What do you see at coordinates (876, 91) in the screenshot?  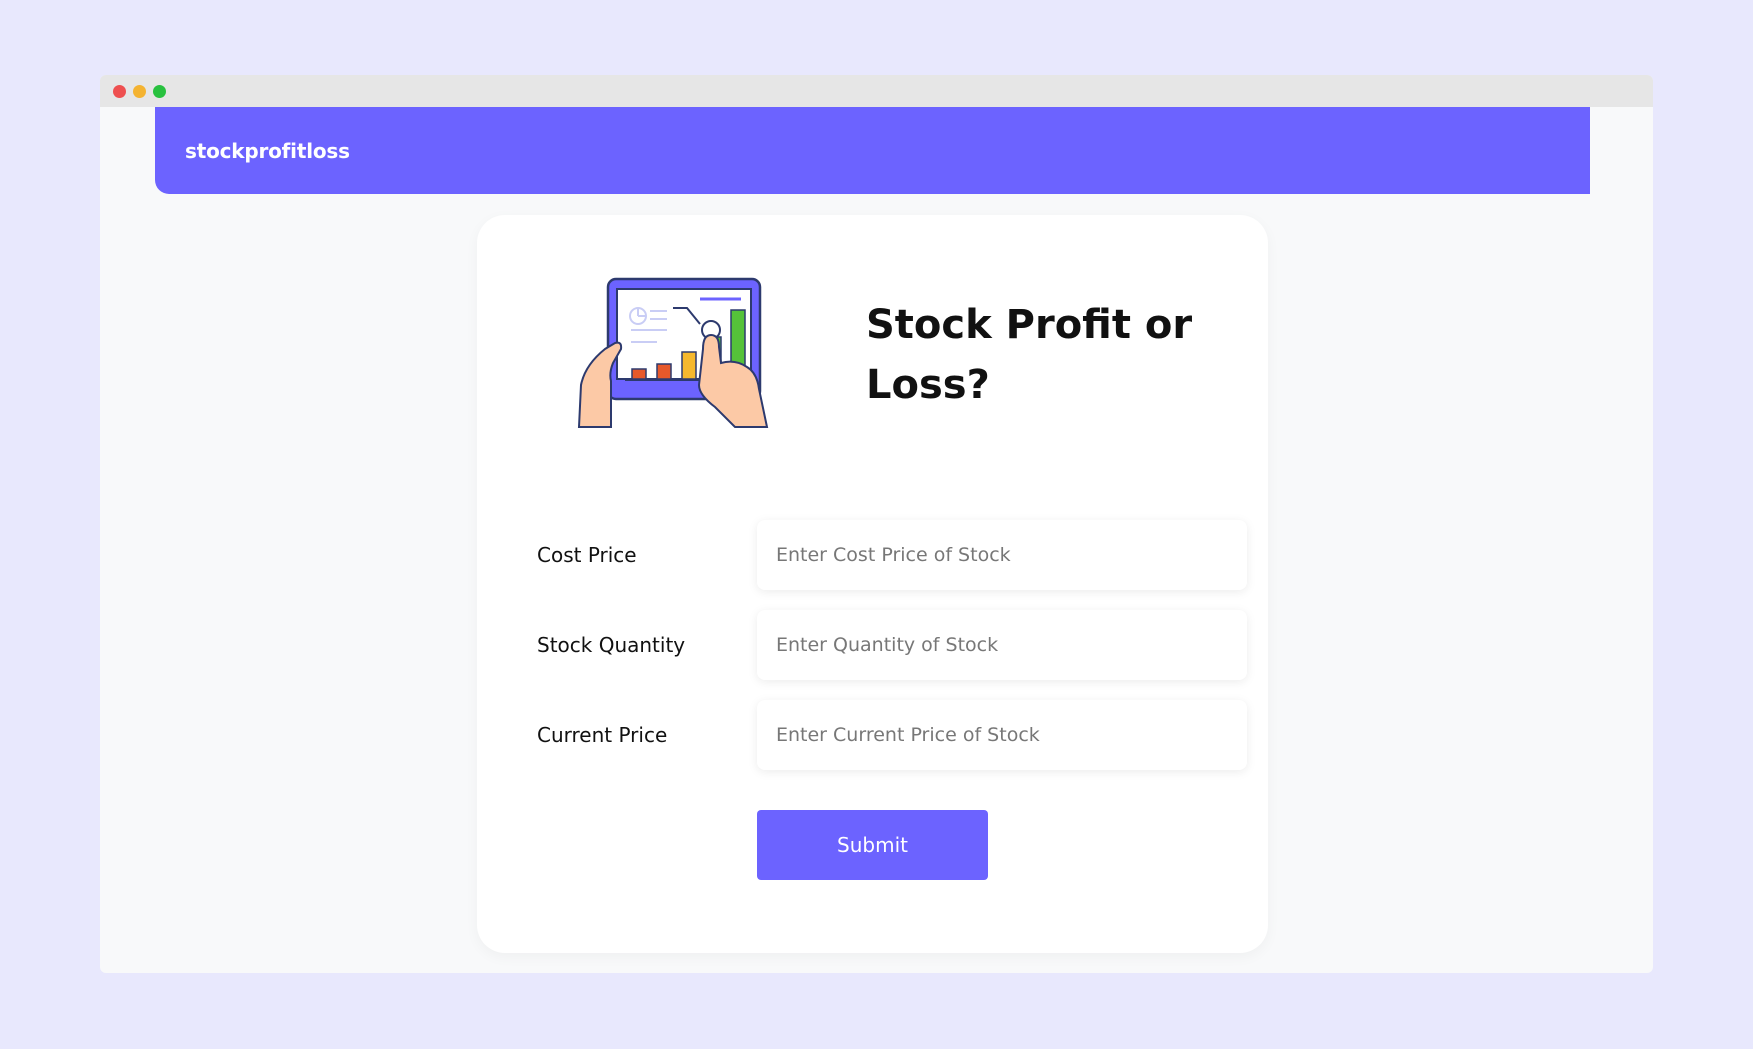 I see `window-titlebar` at bounding box center [876, 91].